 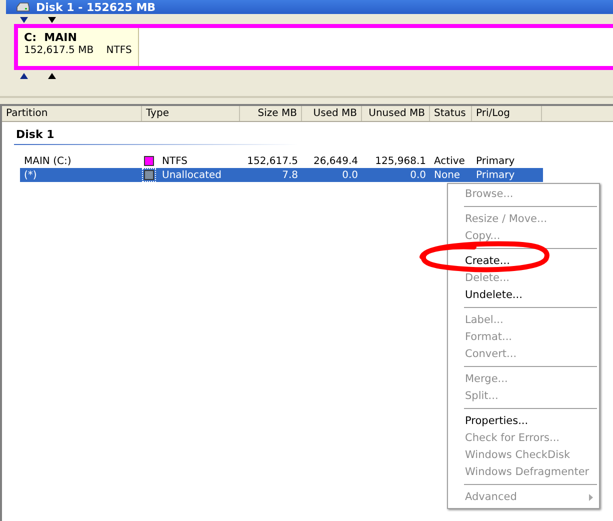 I want to click on table-cell: Unallocated, so click(x=192, y=175).